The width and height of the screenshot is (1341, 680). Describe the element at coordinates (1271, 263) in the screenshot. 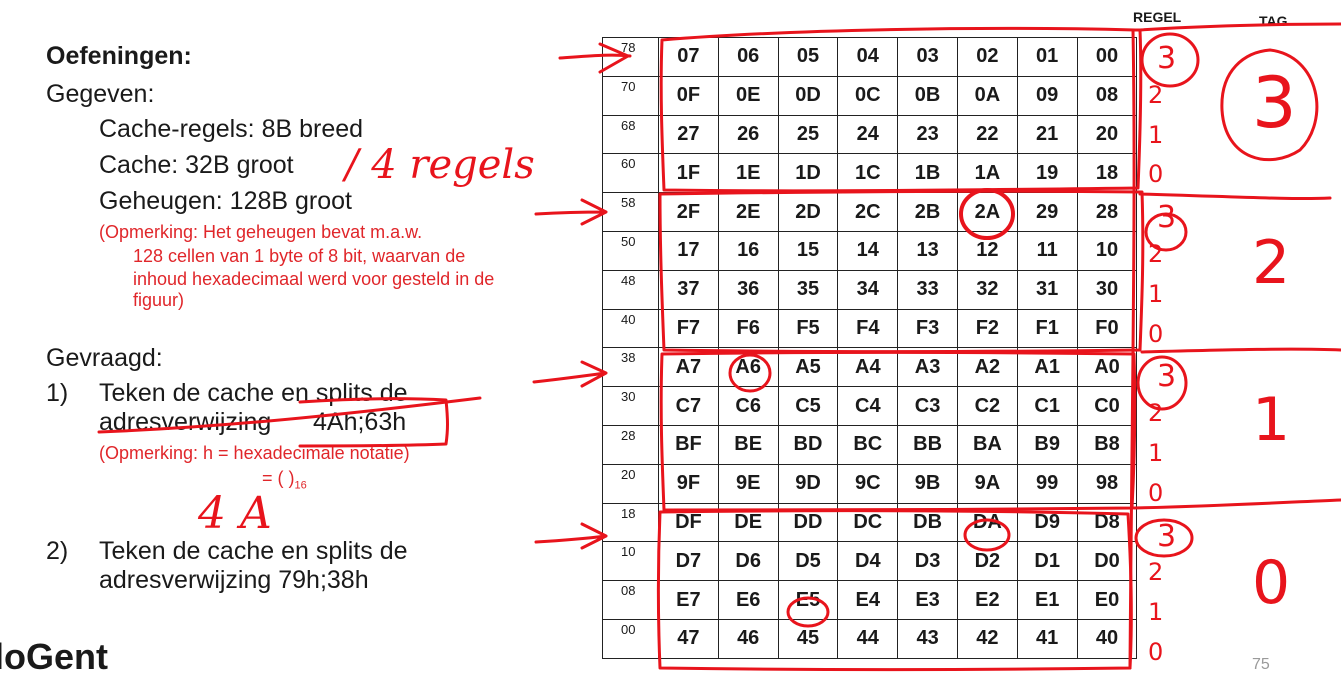

I see `tag-value: 2` at that location.